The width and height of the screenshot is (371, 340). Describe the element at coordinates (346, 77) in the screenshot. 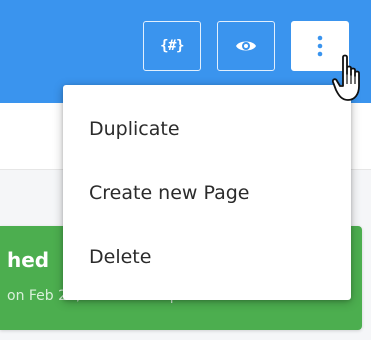

I see `hand-pointer-cursor-icon` at that location.